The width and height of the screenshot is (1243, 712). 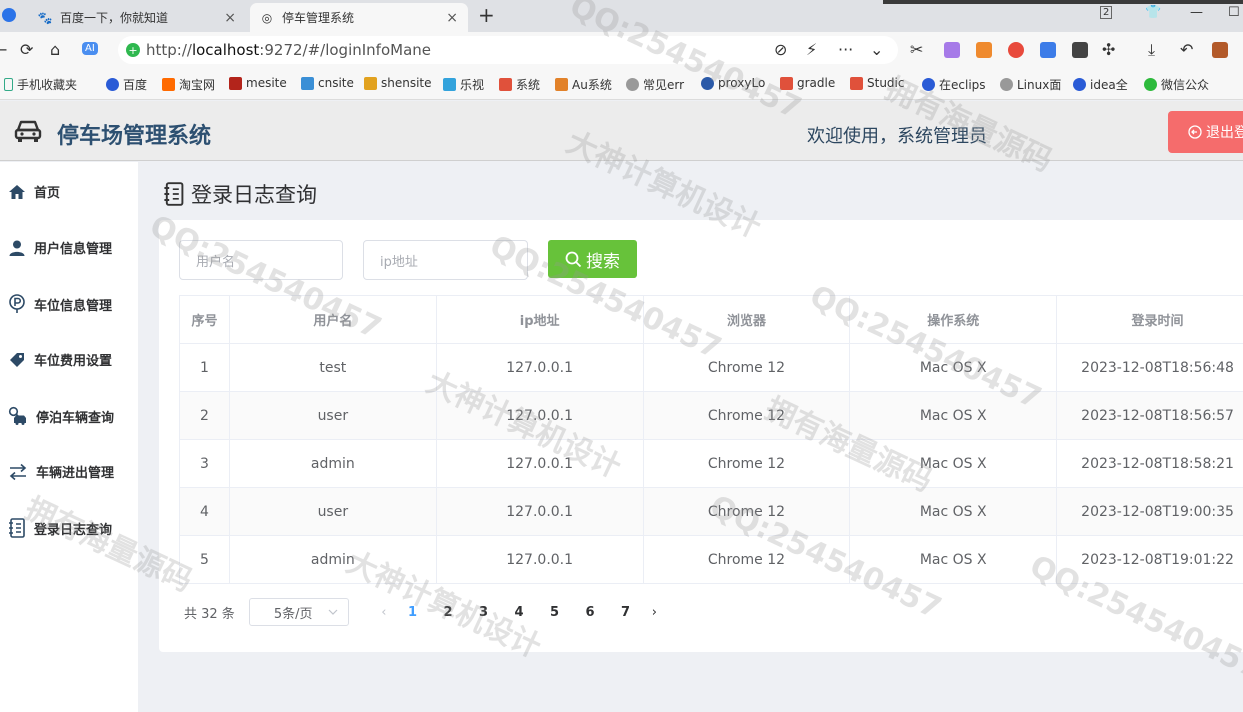 I want to click on logout-icon, so click(x=1195, y=132).